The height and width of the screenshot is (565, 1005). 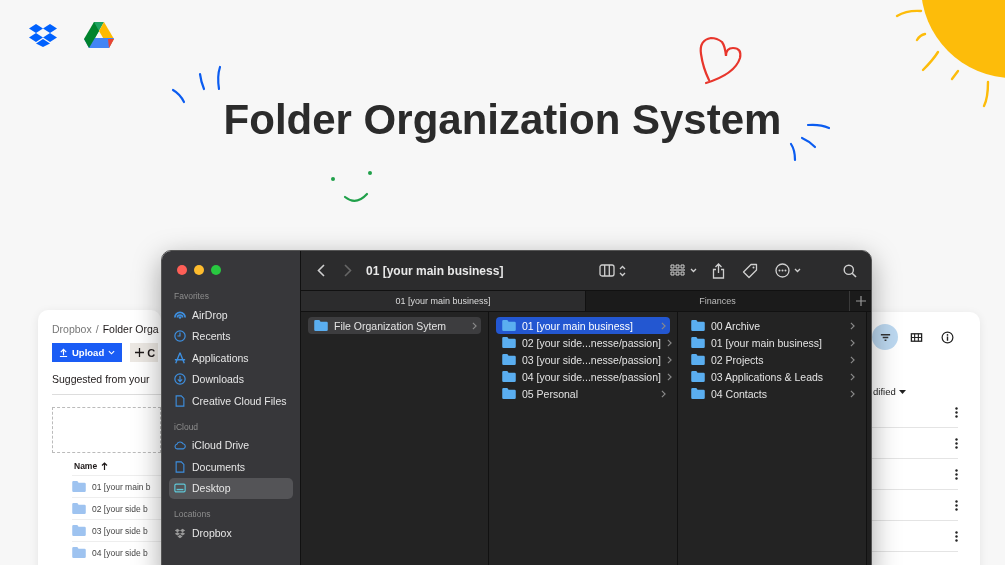 I want to click on folder-row: 04 [your side...nesse/passion], so click(x=583, y=376).